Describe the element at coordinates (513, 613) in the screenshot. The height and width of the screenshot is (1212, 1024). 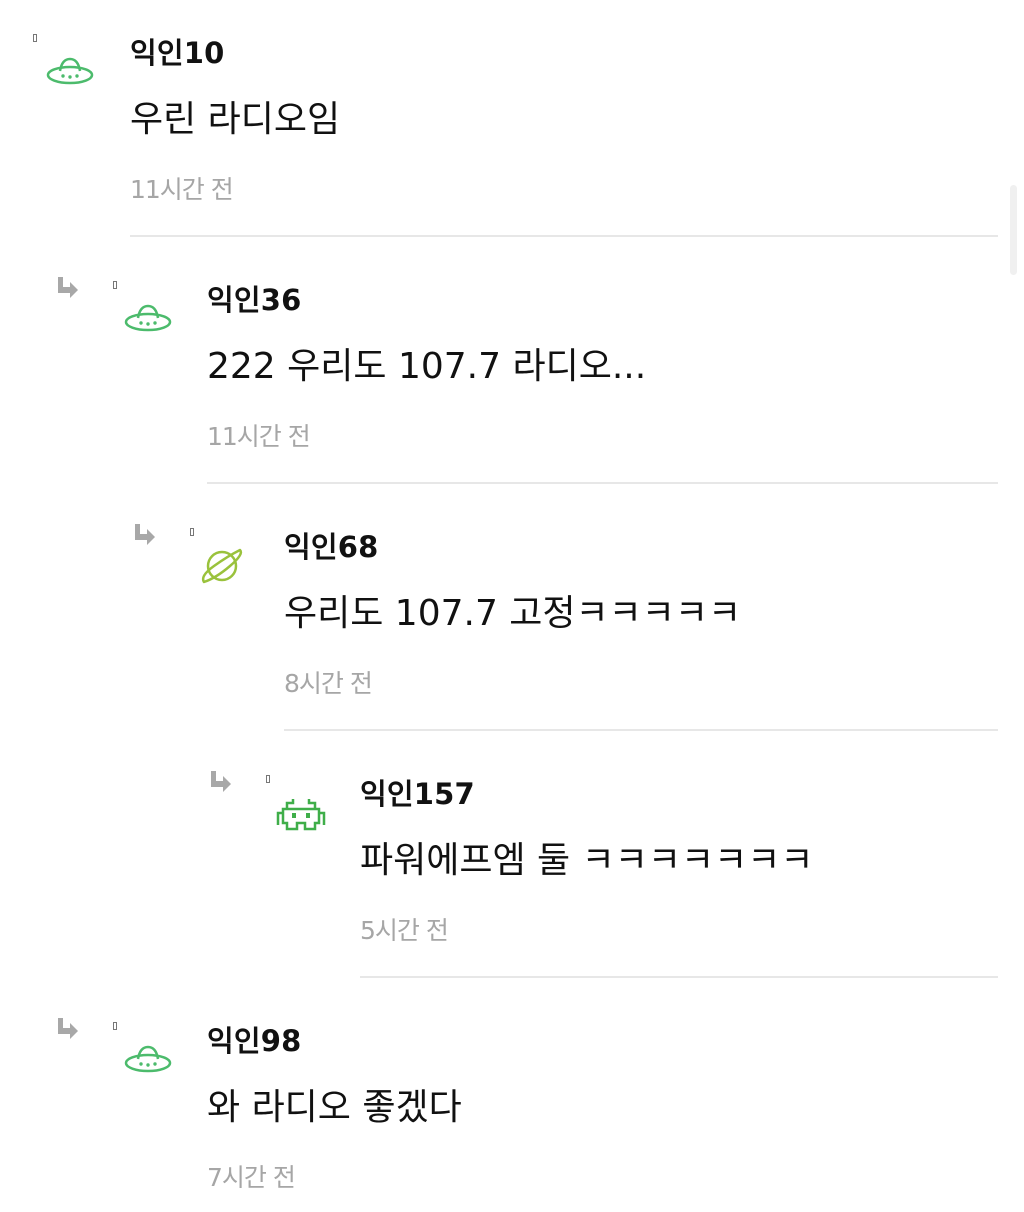
I see `comment-body: 우리도 107.7 고정ㅋㅋㅋㅋㅋ` at that location.